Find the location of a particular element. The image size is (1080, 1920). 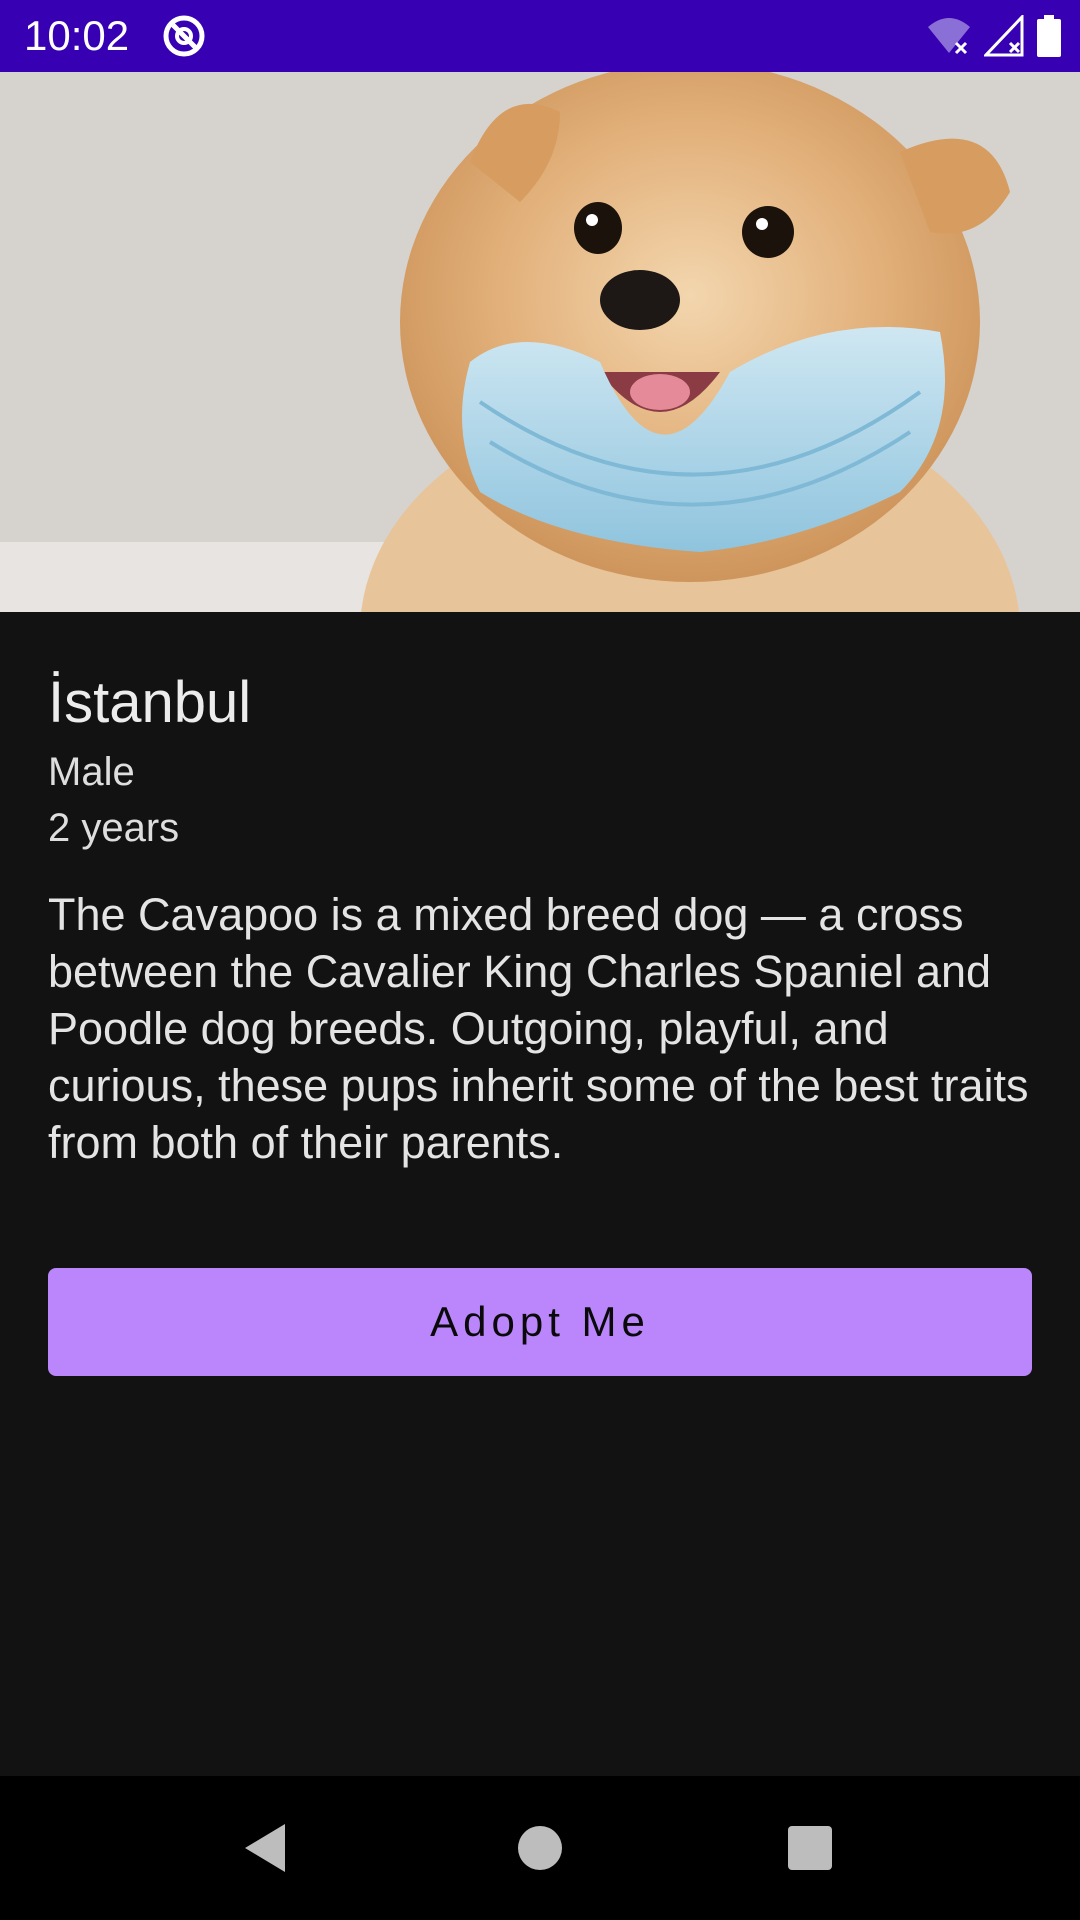

navigation-bar is located at coordinates (540, 1848).